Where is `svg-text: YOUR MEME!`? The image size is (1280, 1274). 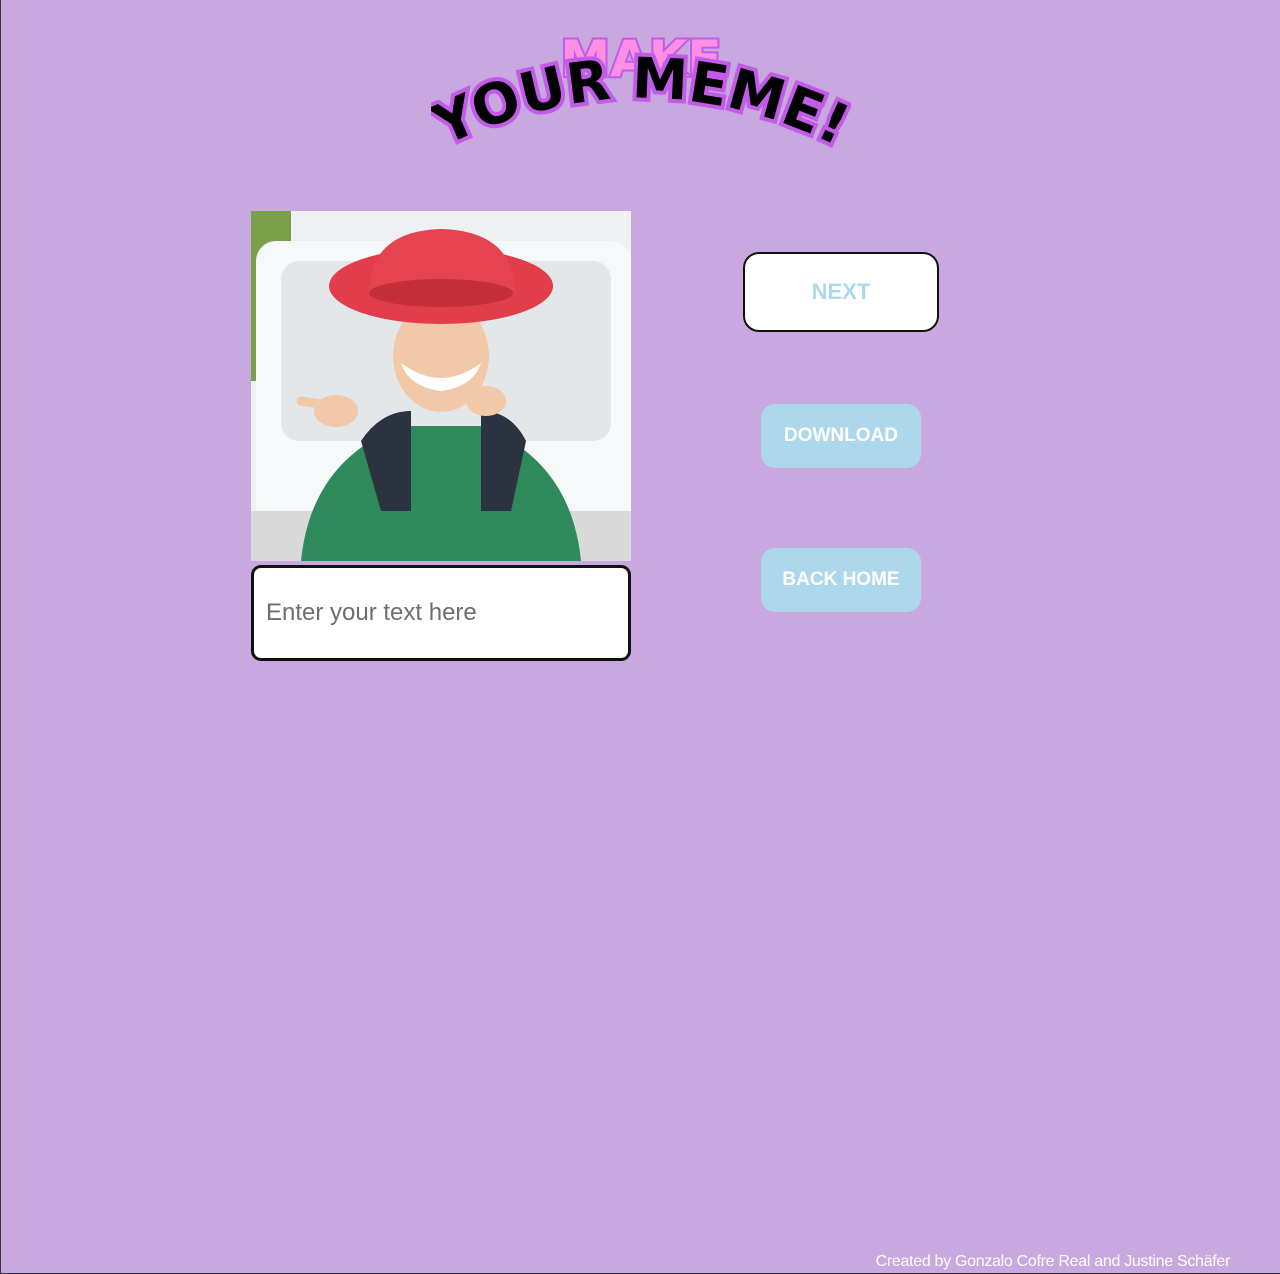
svg-text: YOUR MEME! is located at coordinates (641, 102).